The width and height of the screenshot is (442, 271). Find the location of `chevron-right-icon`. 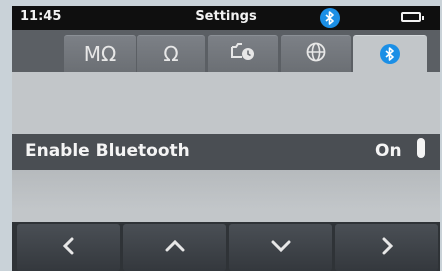

chevron-right-icon is located at coordinates (387, 248).